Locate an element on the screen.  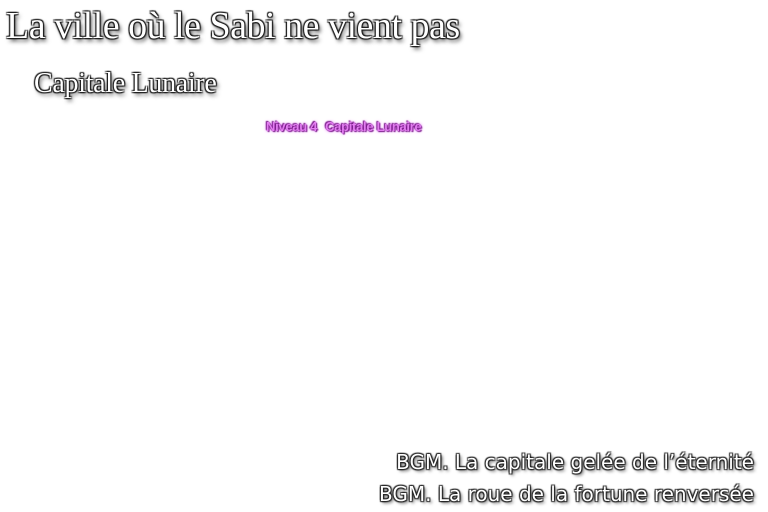
bgm-track-1: BGM. La capitale gelée de l’éternité is located at coordinates (575, 462).